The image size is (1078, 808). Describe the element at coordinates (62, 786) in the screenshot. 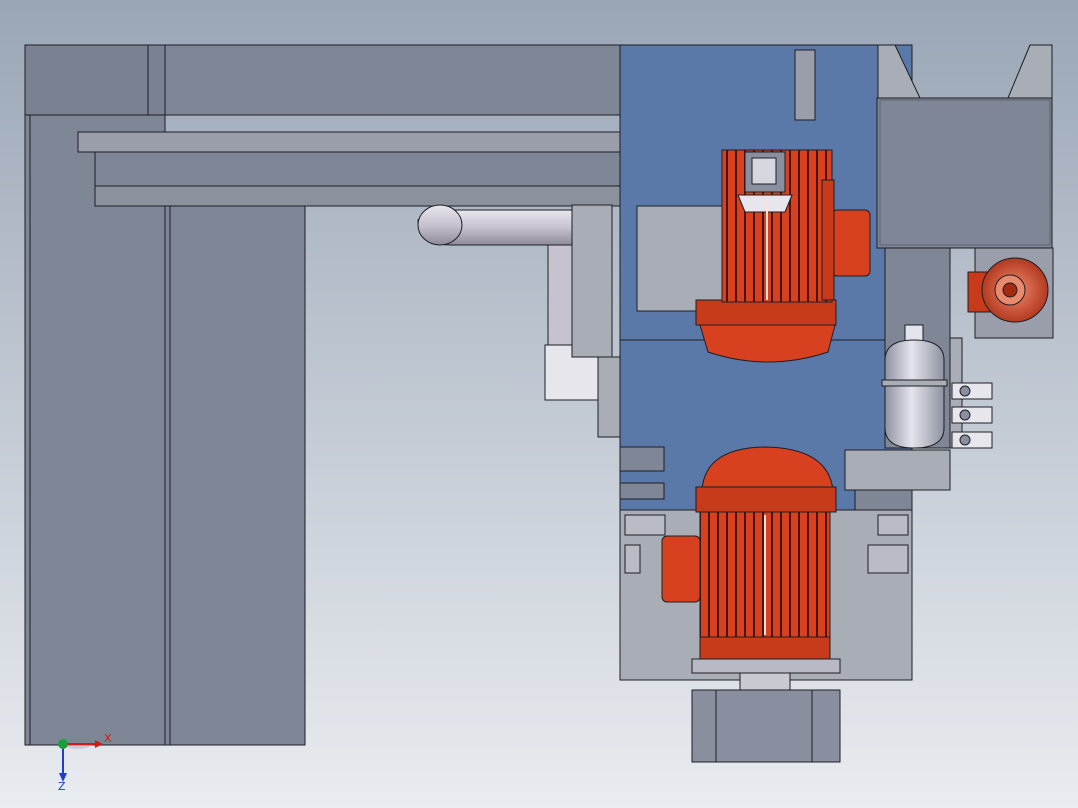

I see `z-axis-label: Z` at that location.